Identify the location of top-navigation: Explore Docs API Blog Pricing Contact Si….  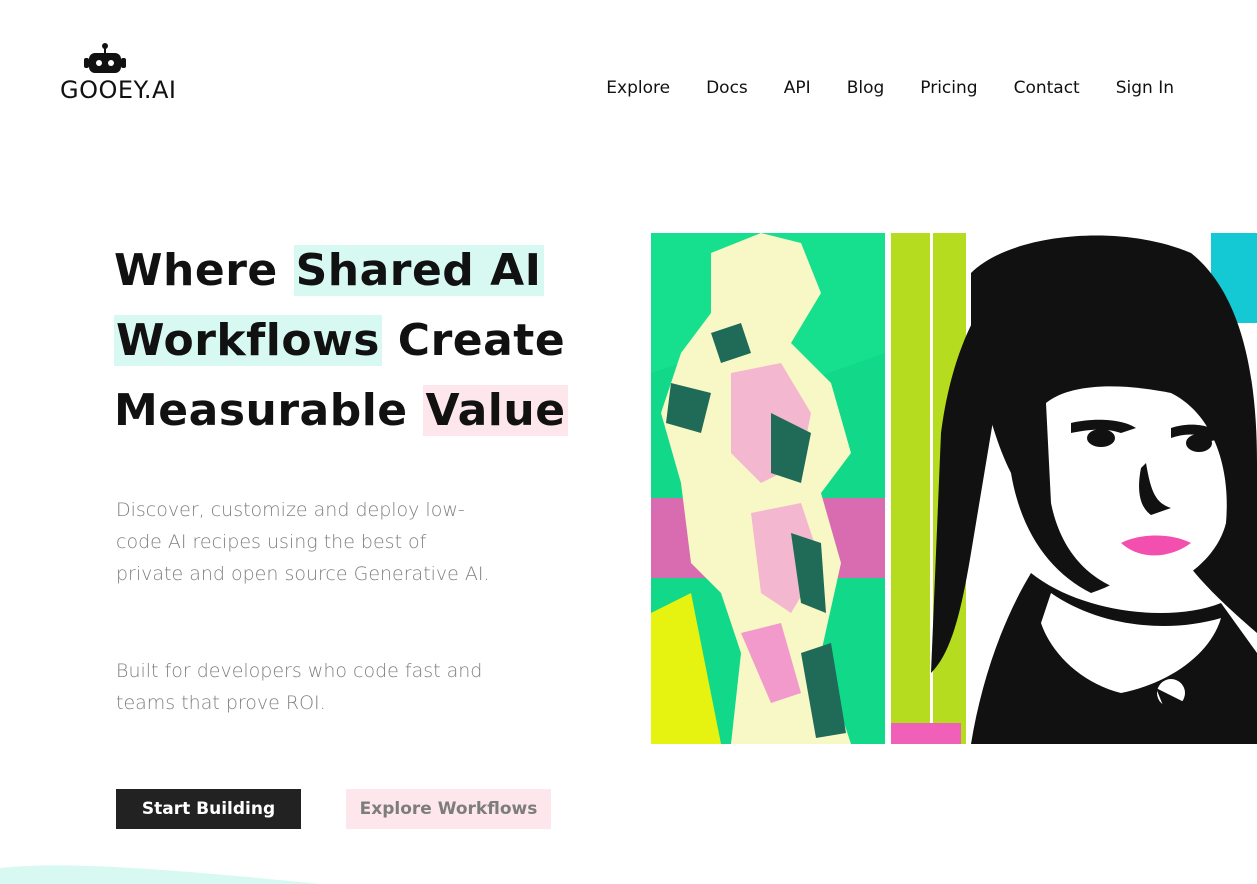
(890, 88).